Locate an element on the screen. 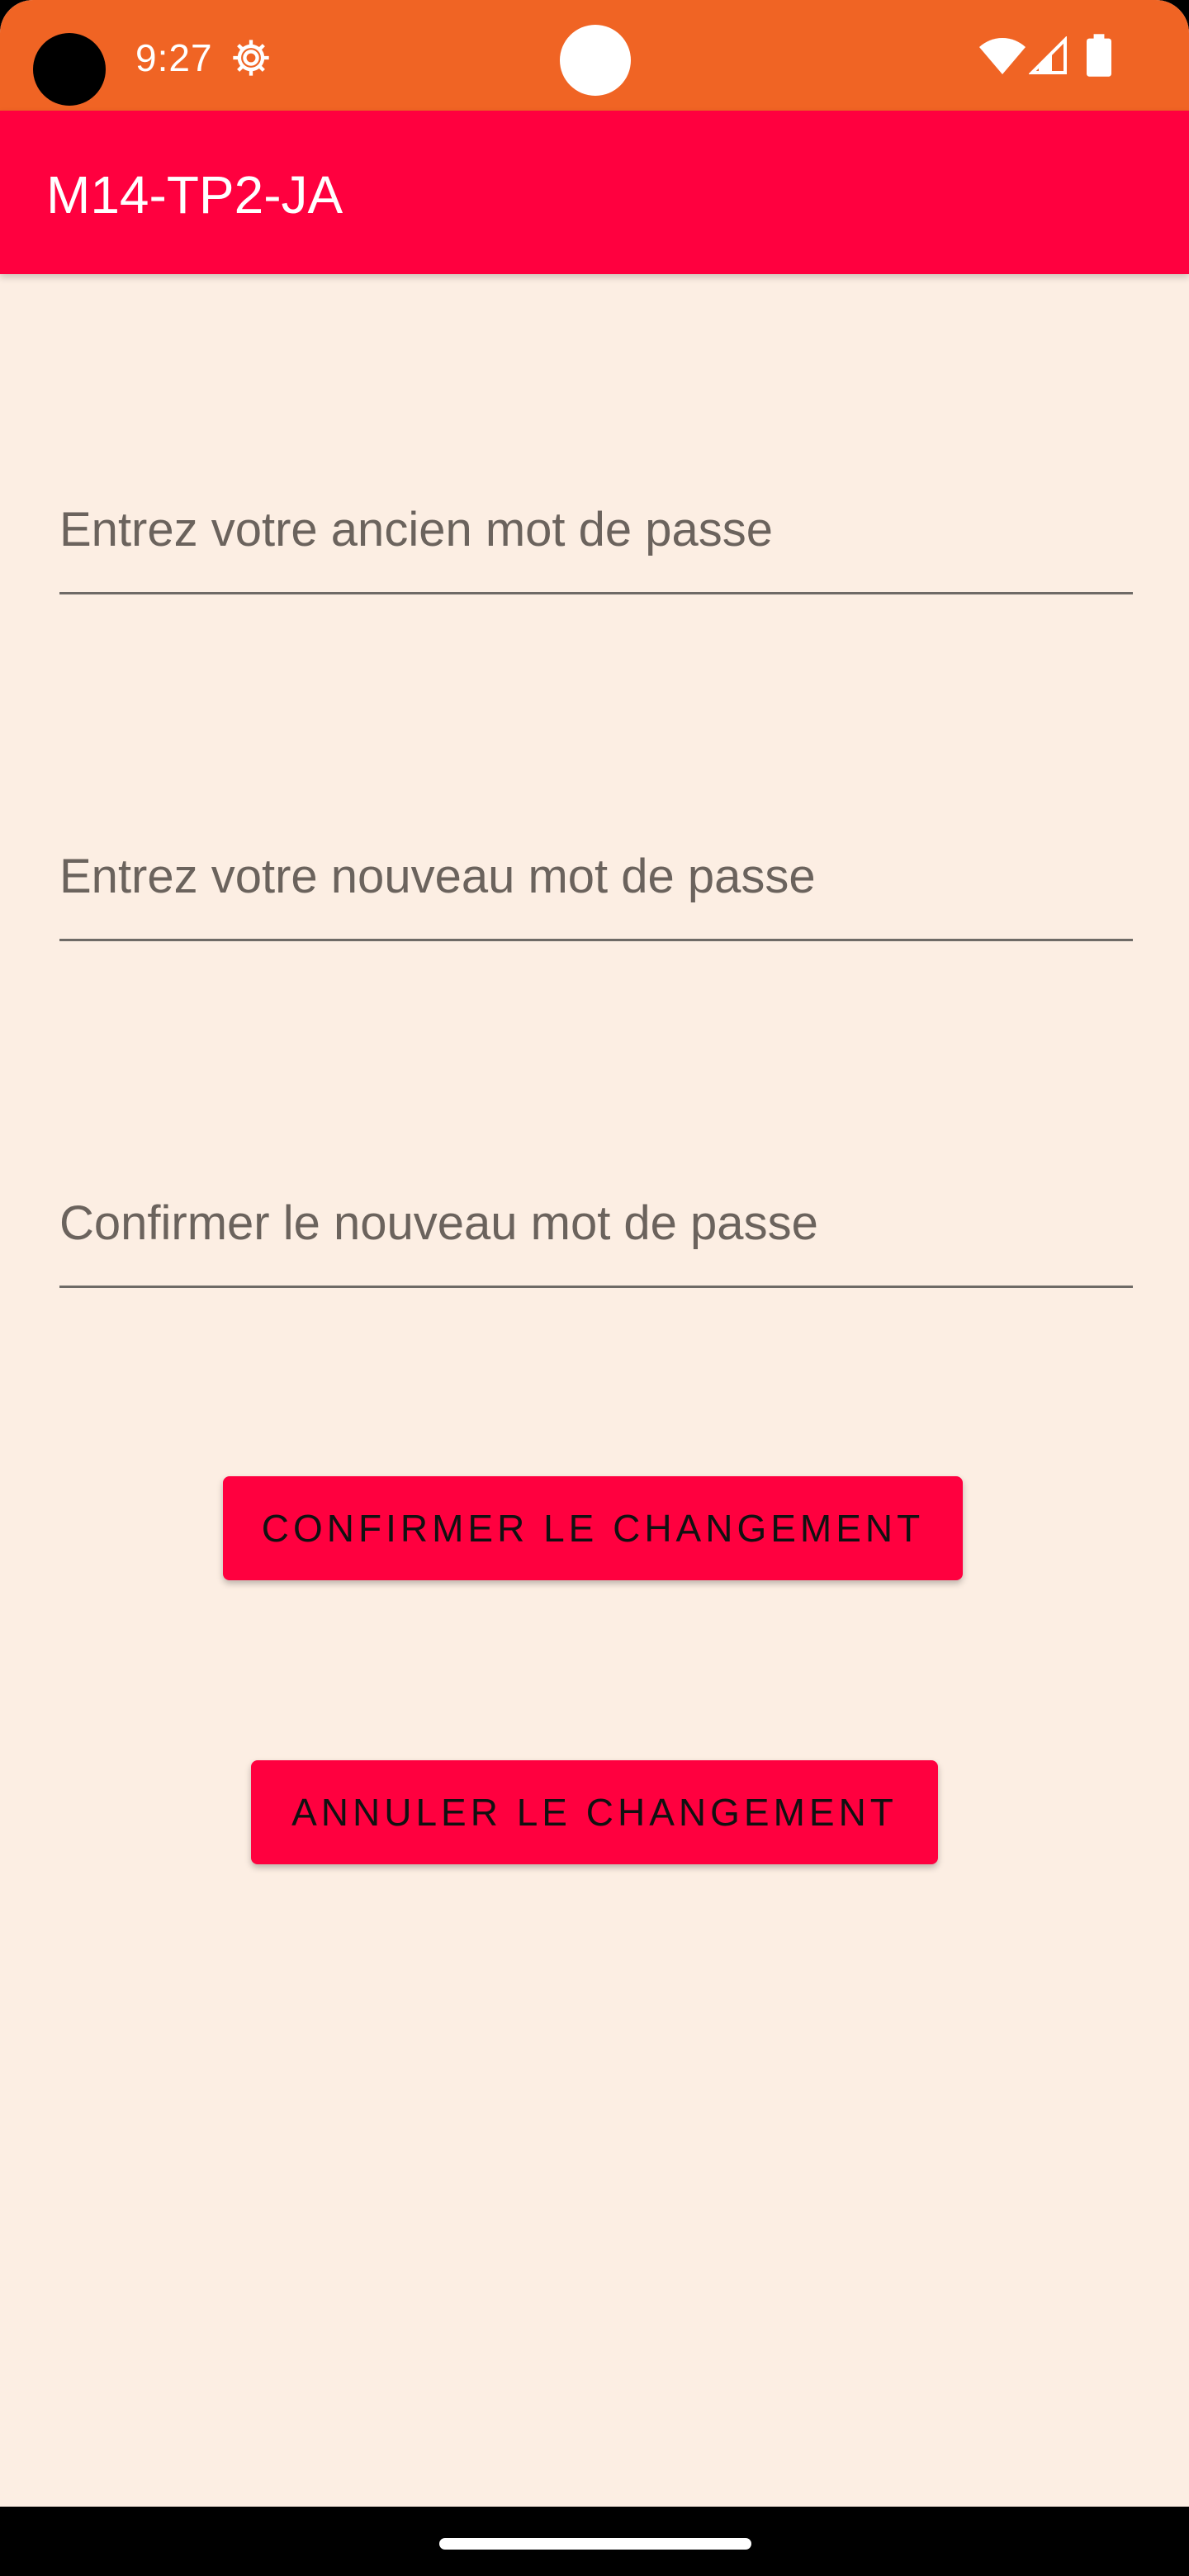 Image resolution: width=1189 pixels, height=2576 pixels. confirm-password-input is located at coordinates (596, 1233).